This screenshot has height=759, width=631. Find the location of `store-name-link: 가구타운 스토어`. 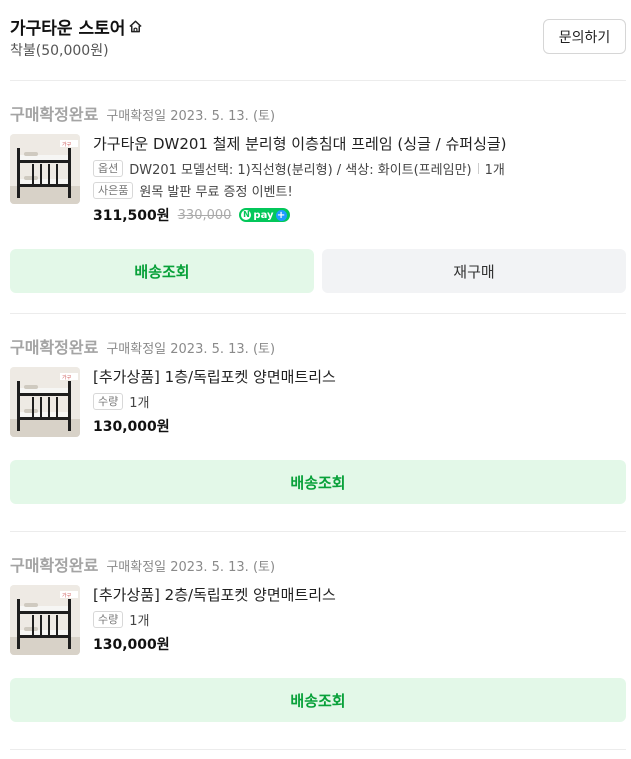

store-name-link: 가구타운 스토어 is located at coordinates (76, 26).